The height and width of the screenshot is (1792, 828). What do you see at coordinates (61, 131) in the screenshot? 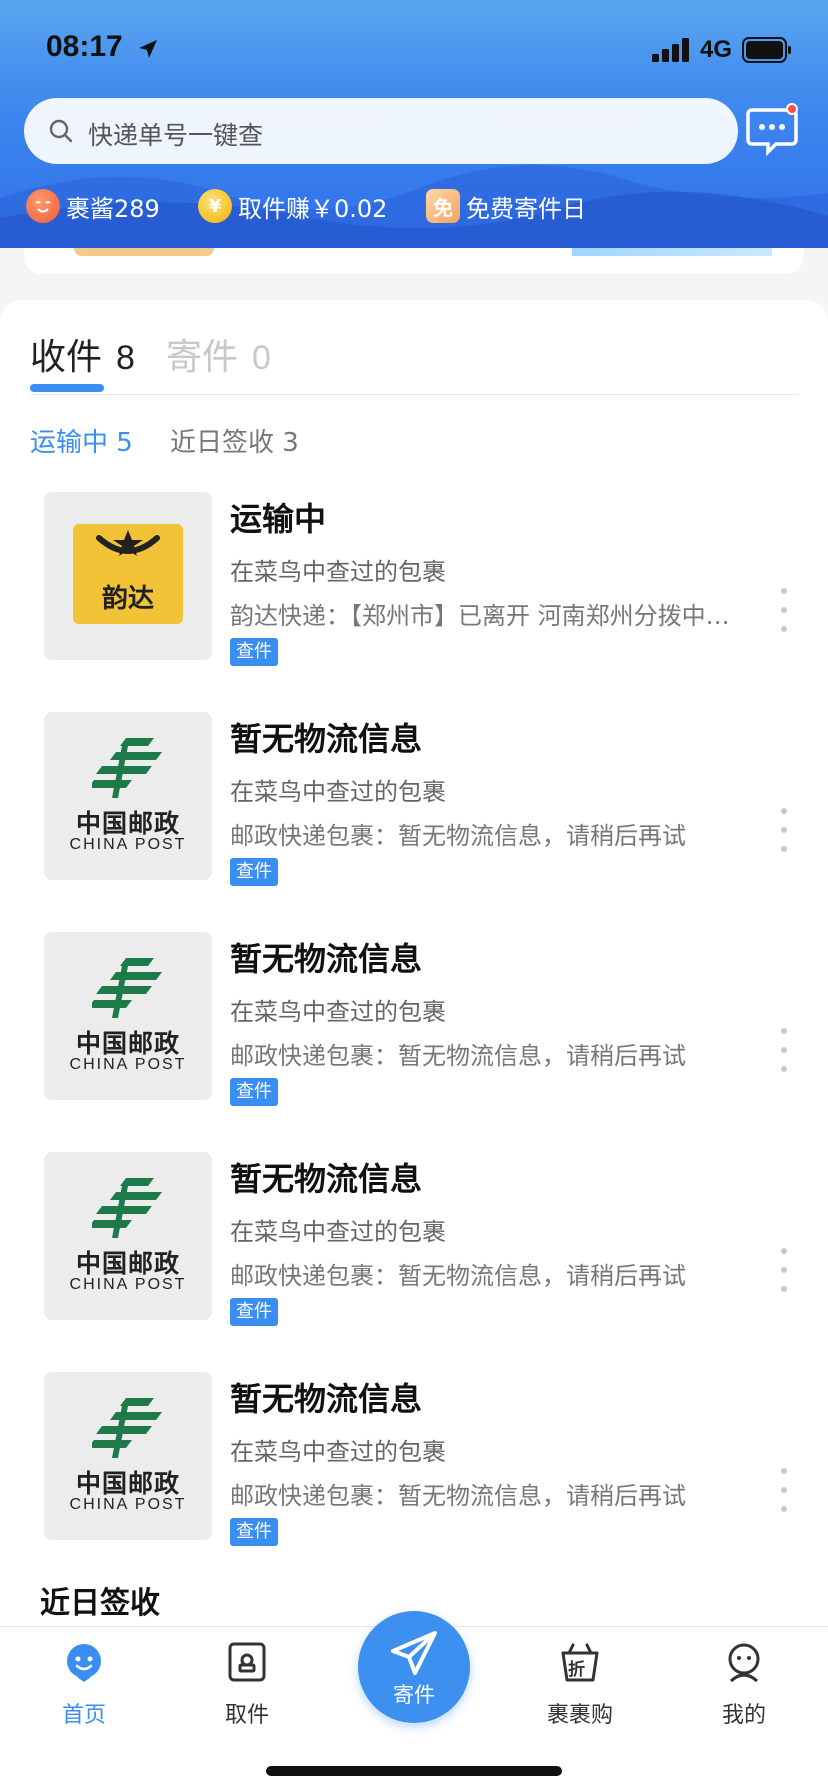
I see `search-icon` at bounding box center [61, 131].